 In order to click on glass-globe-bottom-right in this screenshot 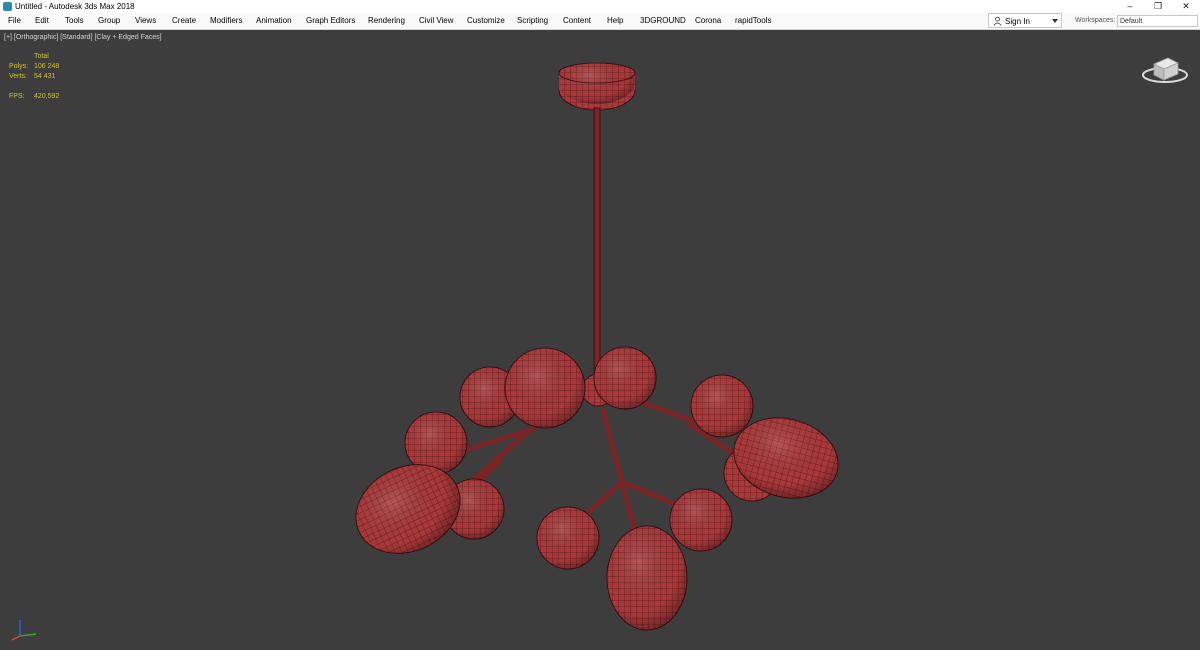, I will do `click(701, 520)`.